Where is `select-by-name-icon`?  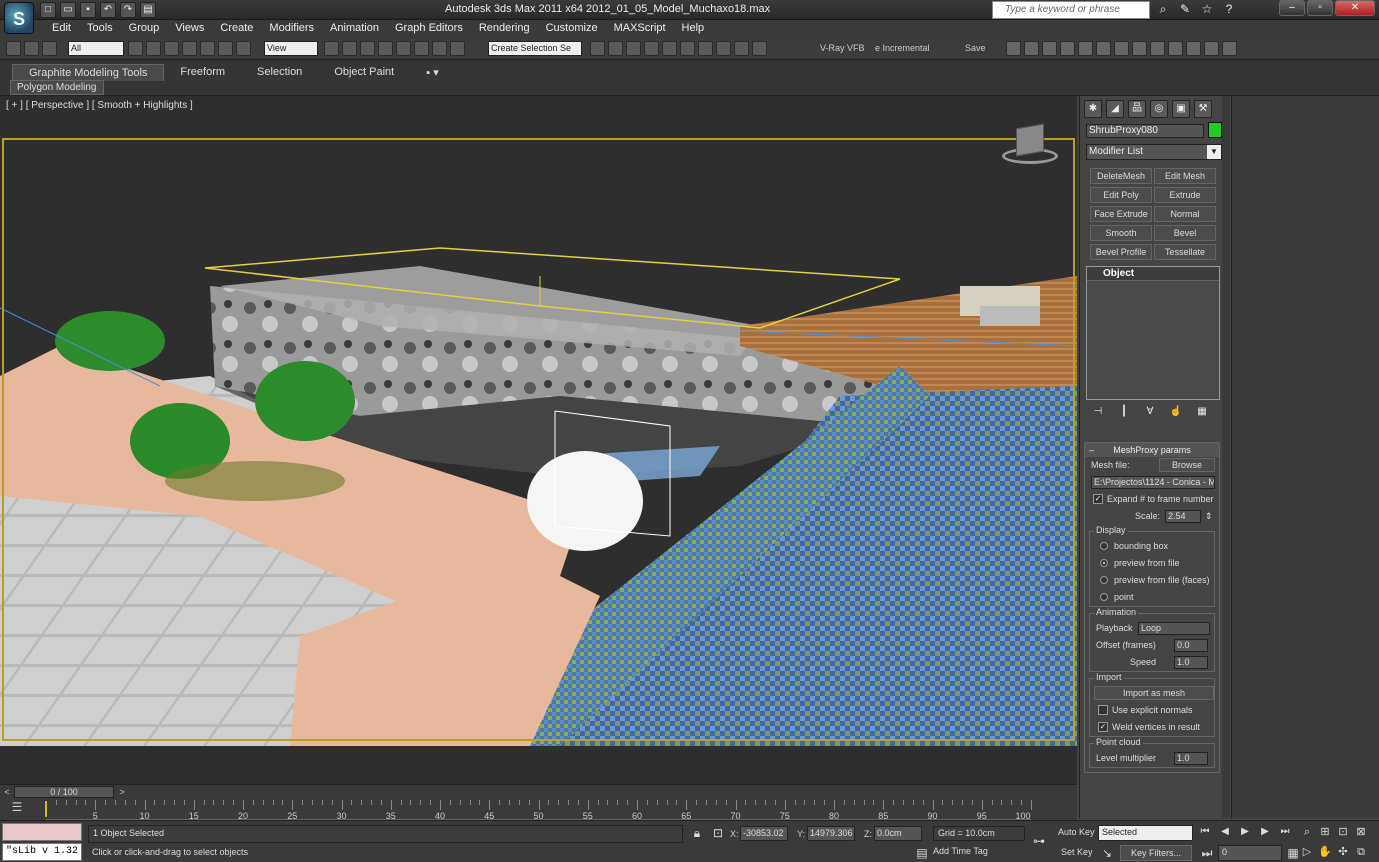
select-by-name-icon is located at coordinates (153, 48).